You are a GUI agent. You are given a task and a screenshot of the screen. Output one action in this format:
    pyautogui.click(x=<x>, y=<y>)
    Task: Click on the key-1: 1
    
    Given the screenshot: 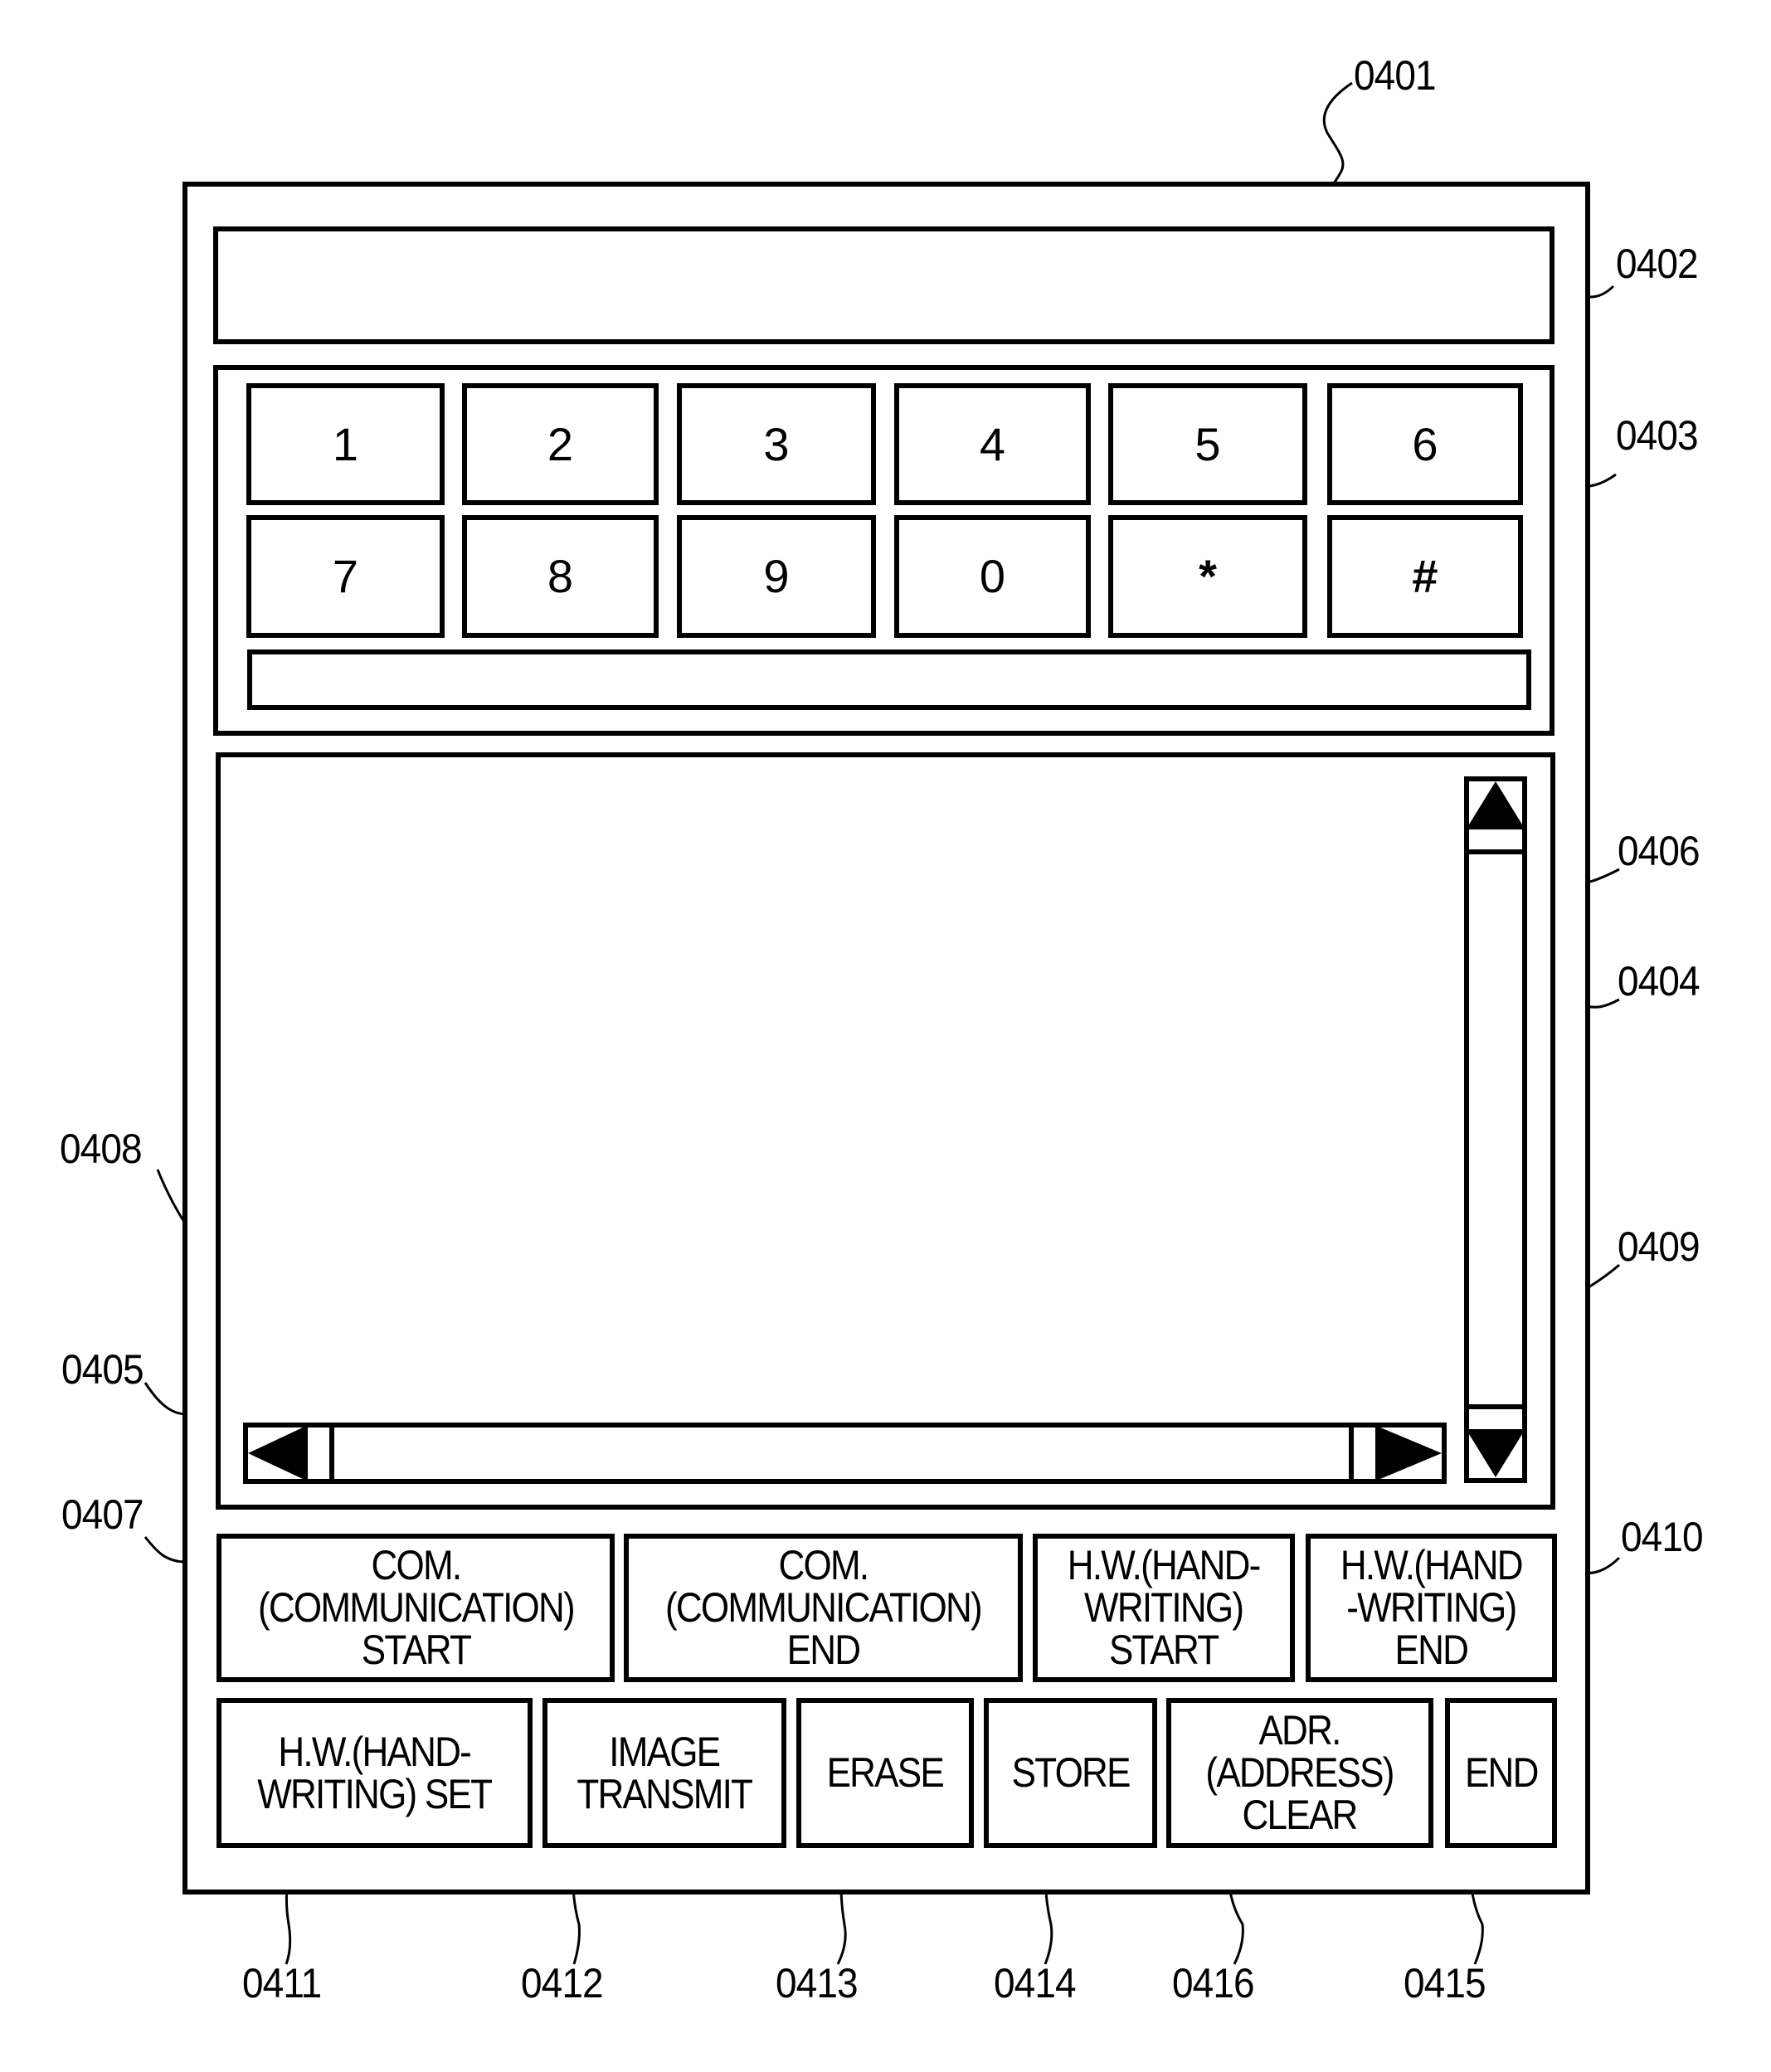 What is the action you would take?
    pyautogui.click(x=345, y=444)
    